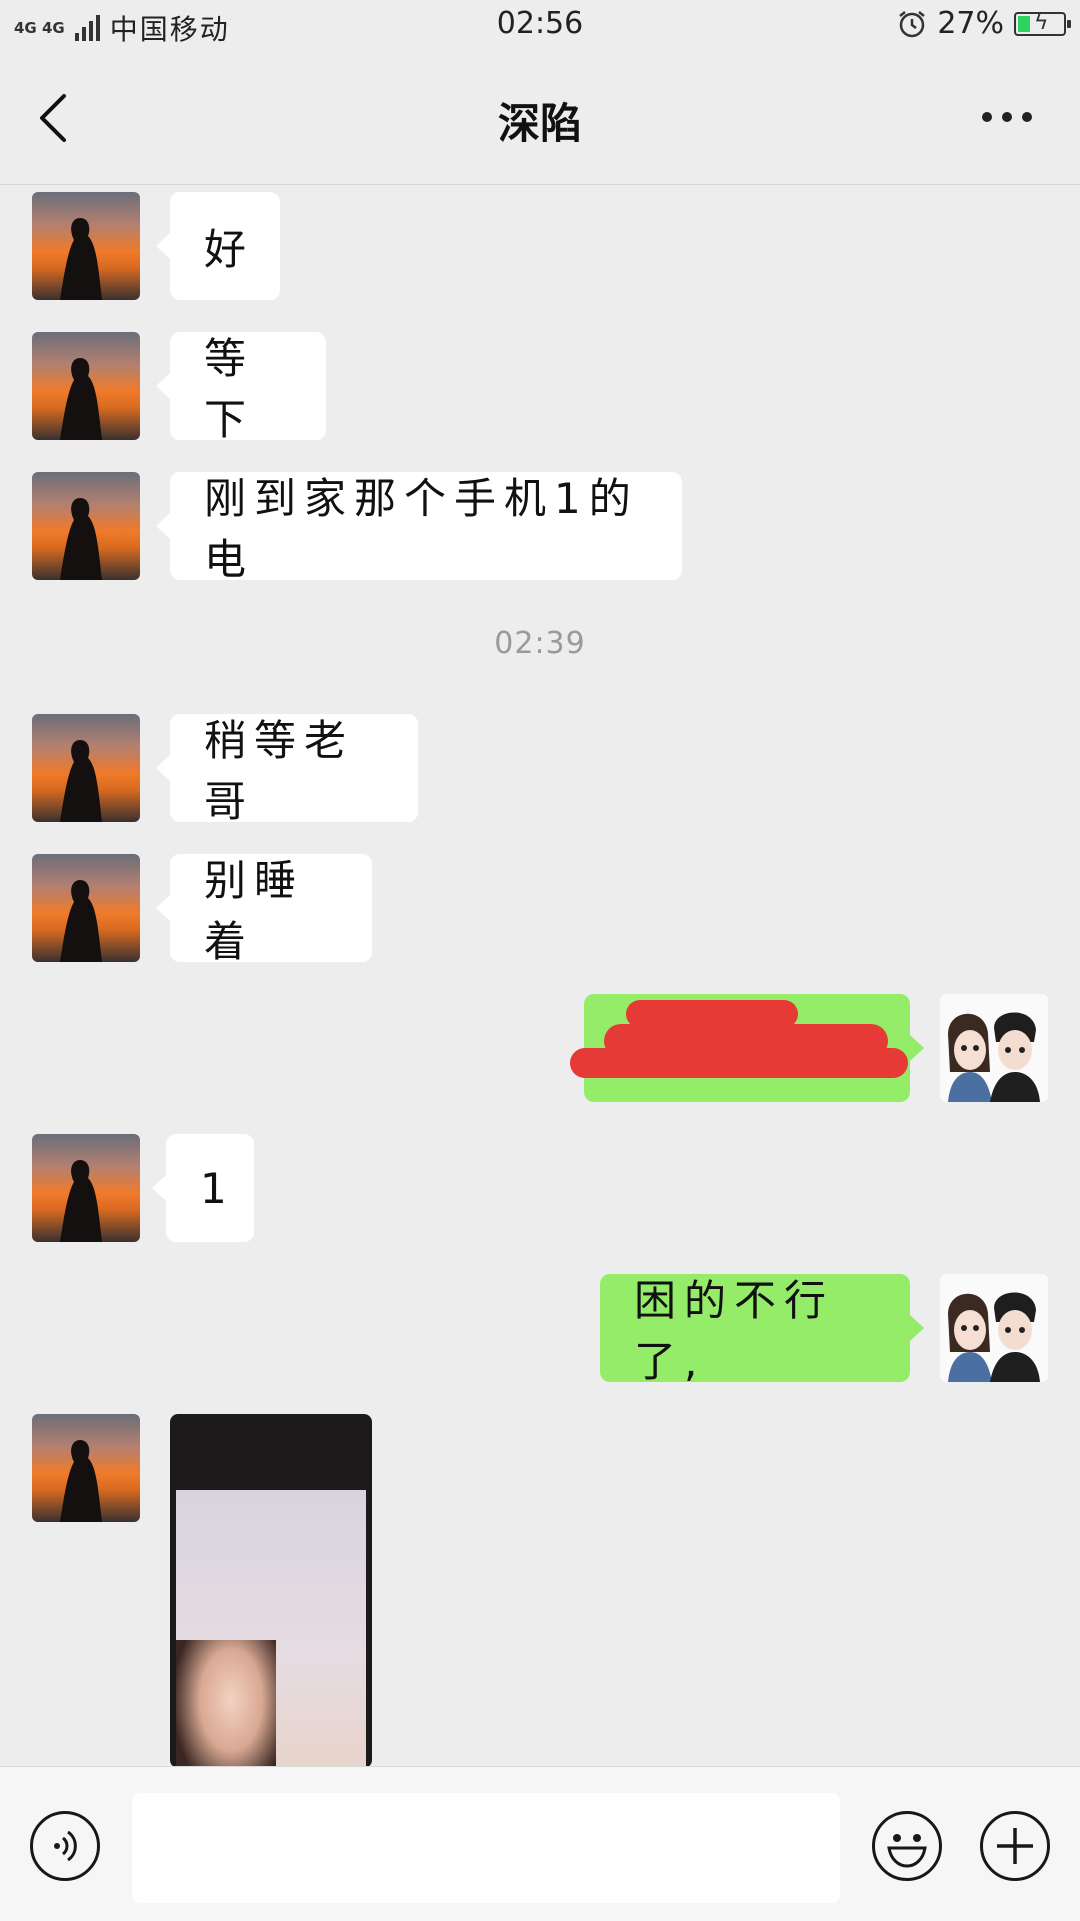 This screenshot has height=1921, width=1080. I want to click on message-text: 等下, so click(229, 389).